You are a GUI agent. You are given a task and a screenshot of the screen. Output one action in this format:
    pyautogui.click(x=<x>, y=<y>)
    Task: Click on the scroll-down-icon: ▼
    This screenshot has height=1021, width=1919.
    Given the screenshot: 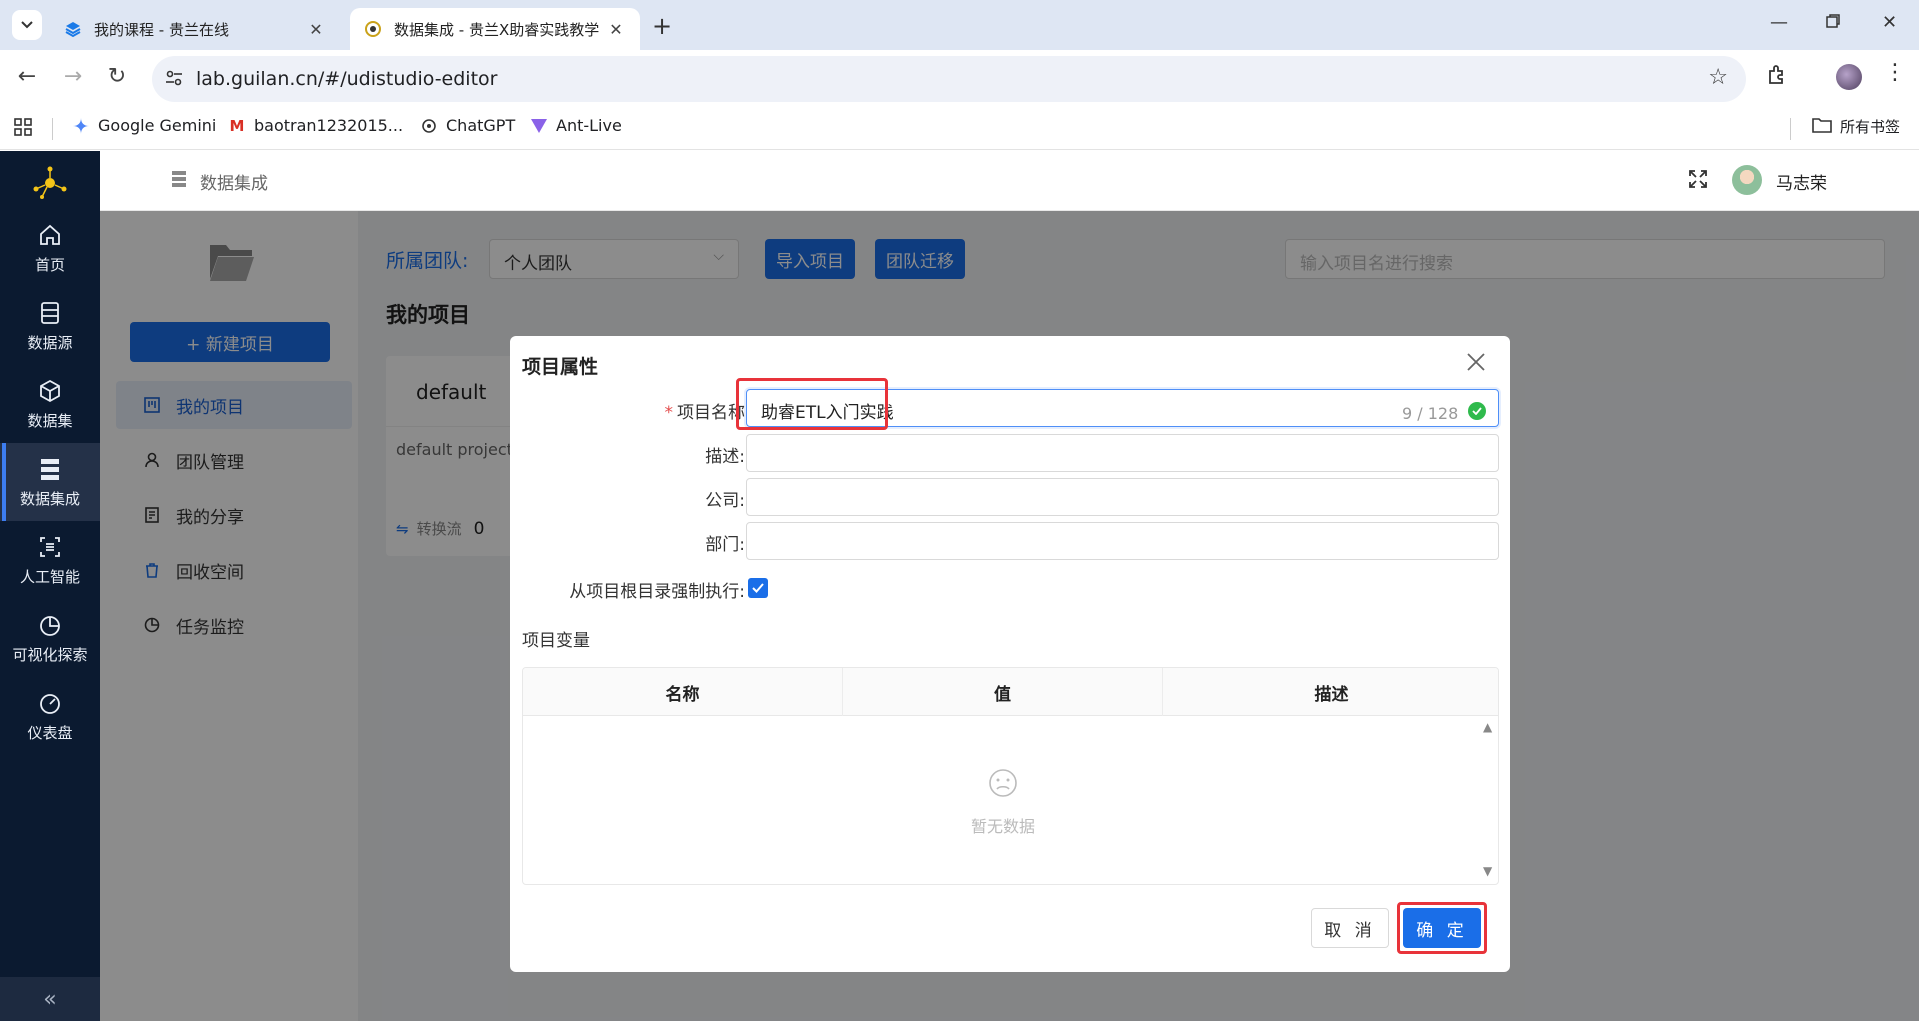 What is the action you would take?
    pyautogui.click(x=1487, y=871)
    